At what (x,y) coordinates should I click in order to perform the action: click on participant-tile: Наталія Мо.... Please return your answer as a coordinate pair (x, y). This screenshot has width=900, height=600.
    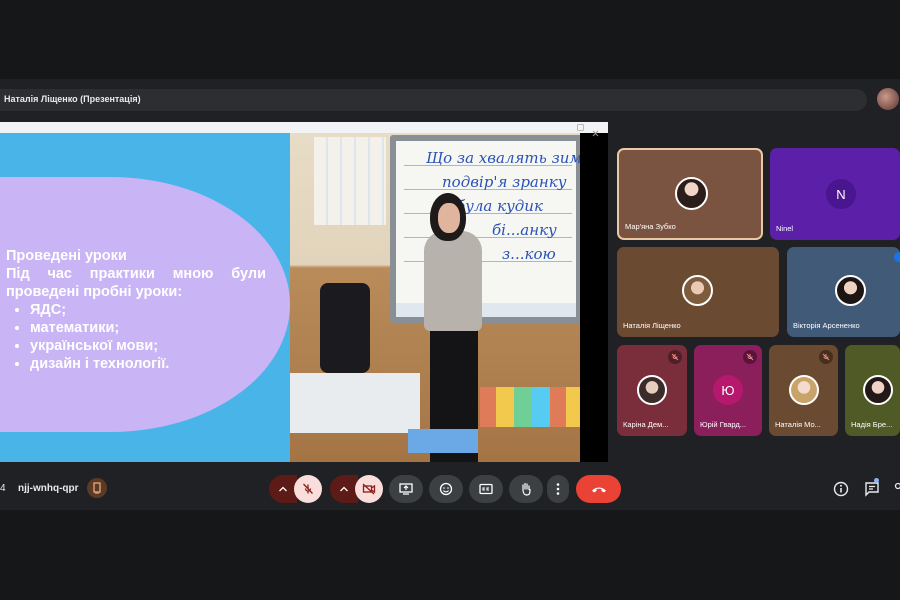
    Looking at the image, I should click on (803, 390).